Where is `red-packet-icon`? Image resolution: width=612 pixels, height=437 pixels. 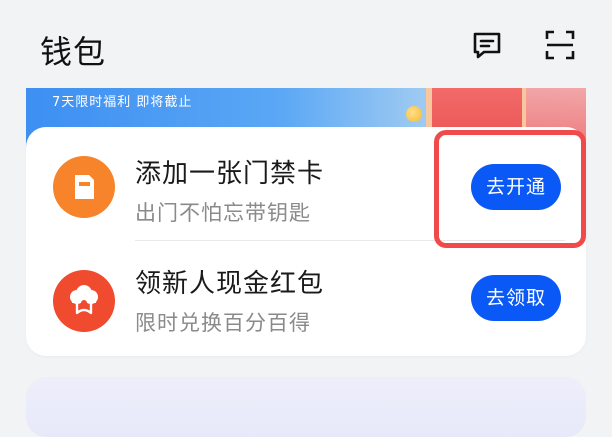 red-packet-icon is located at coordinates (84, 301).